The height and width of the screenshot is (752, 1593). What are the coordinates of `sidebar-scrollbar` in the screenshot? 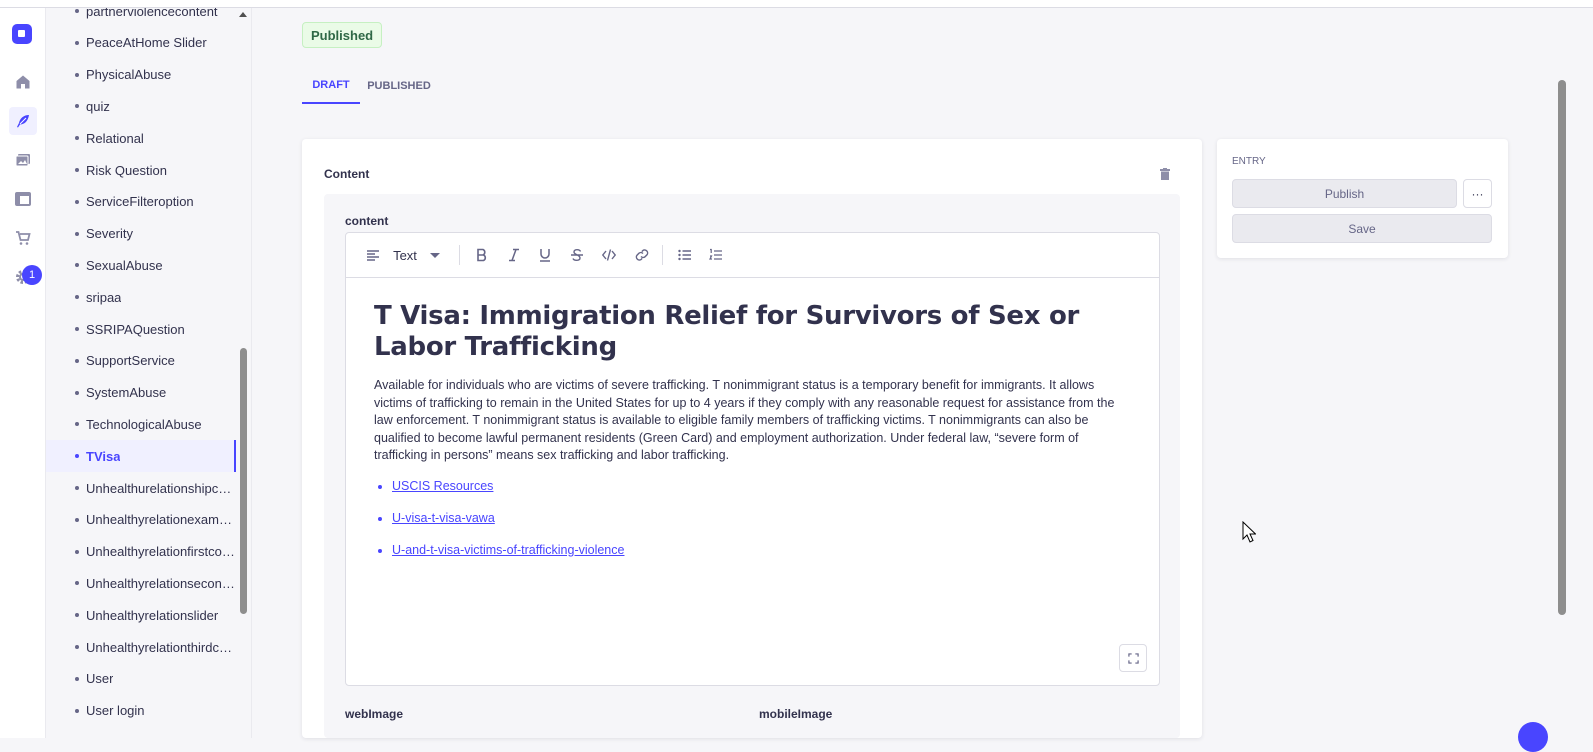 It's located at (243, 368).